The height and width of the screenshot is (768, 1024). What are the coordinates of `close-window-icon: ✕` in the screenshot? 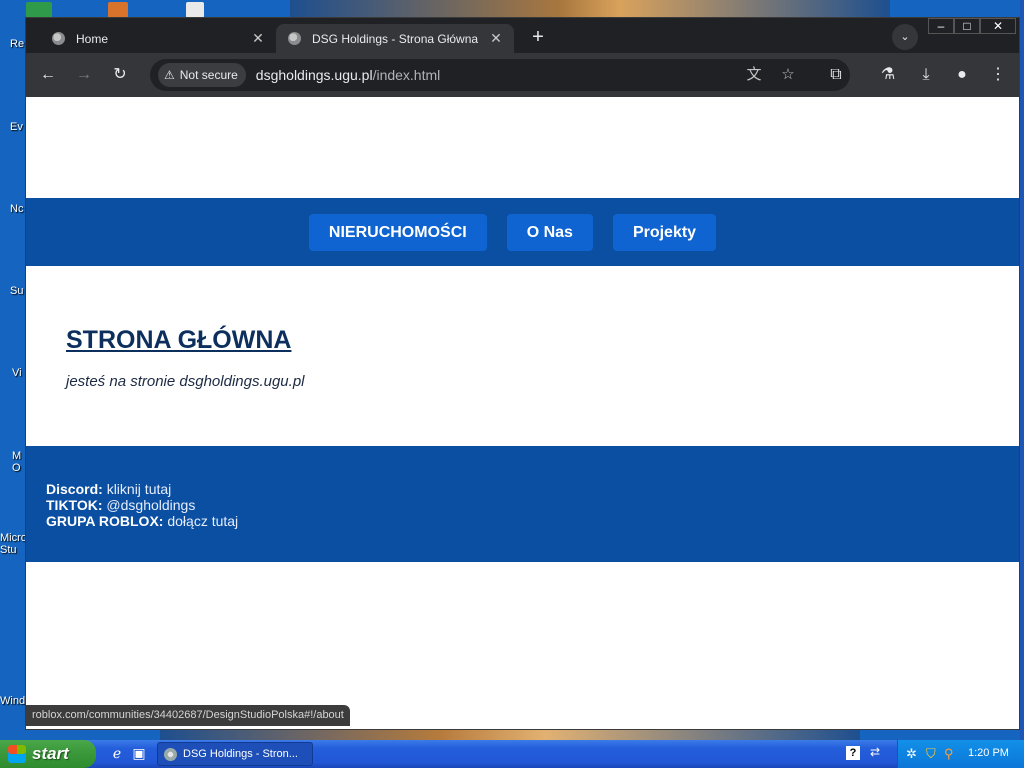 It's located at (998, 26).